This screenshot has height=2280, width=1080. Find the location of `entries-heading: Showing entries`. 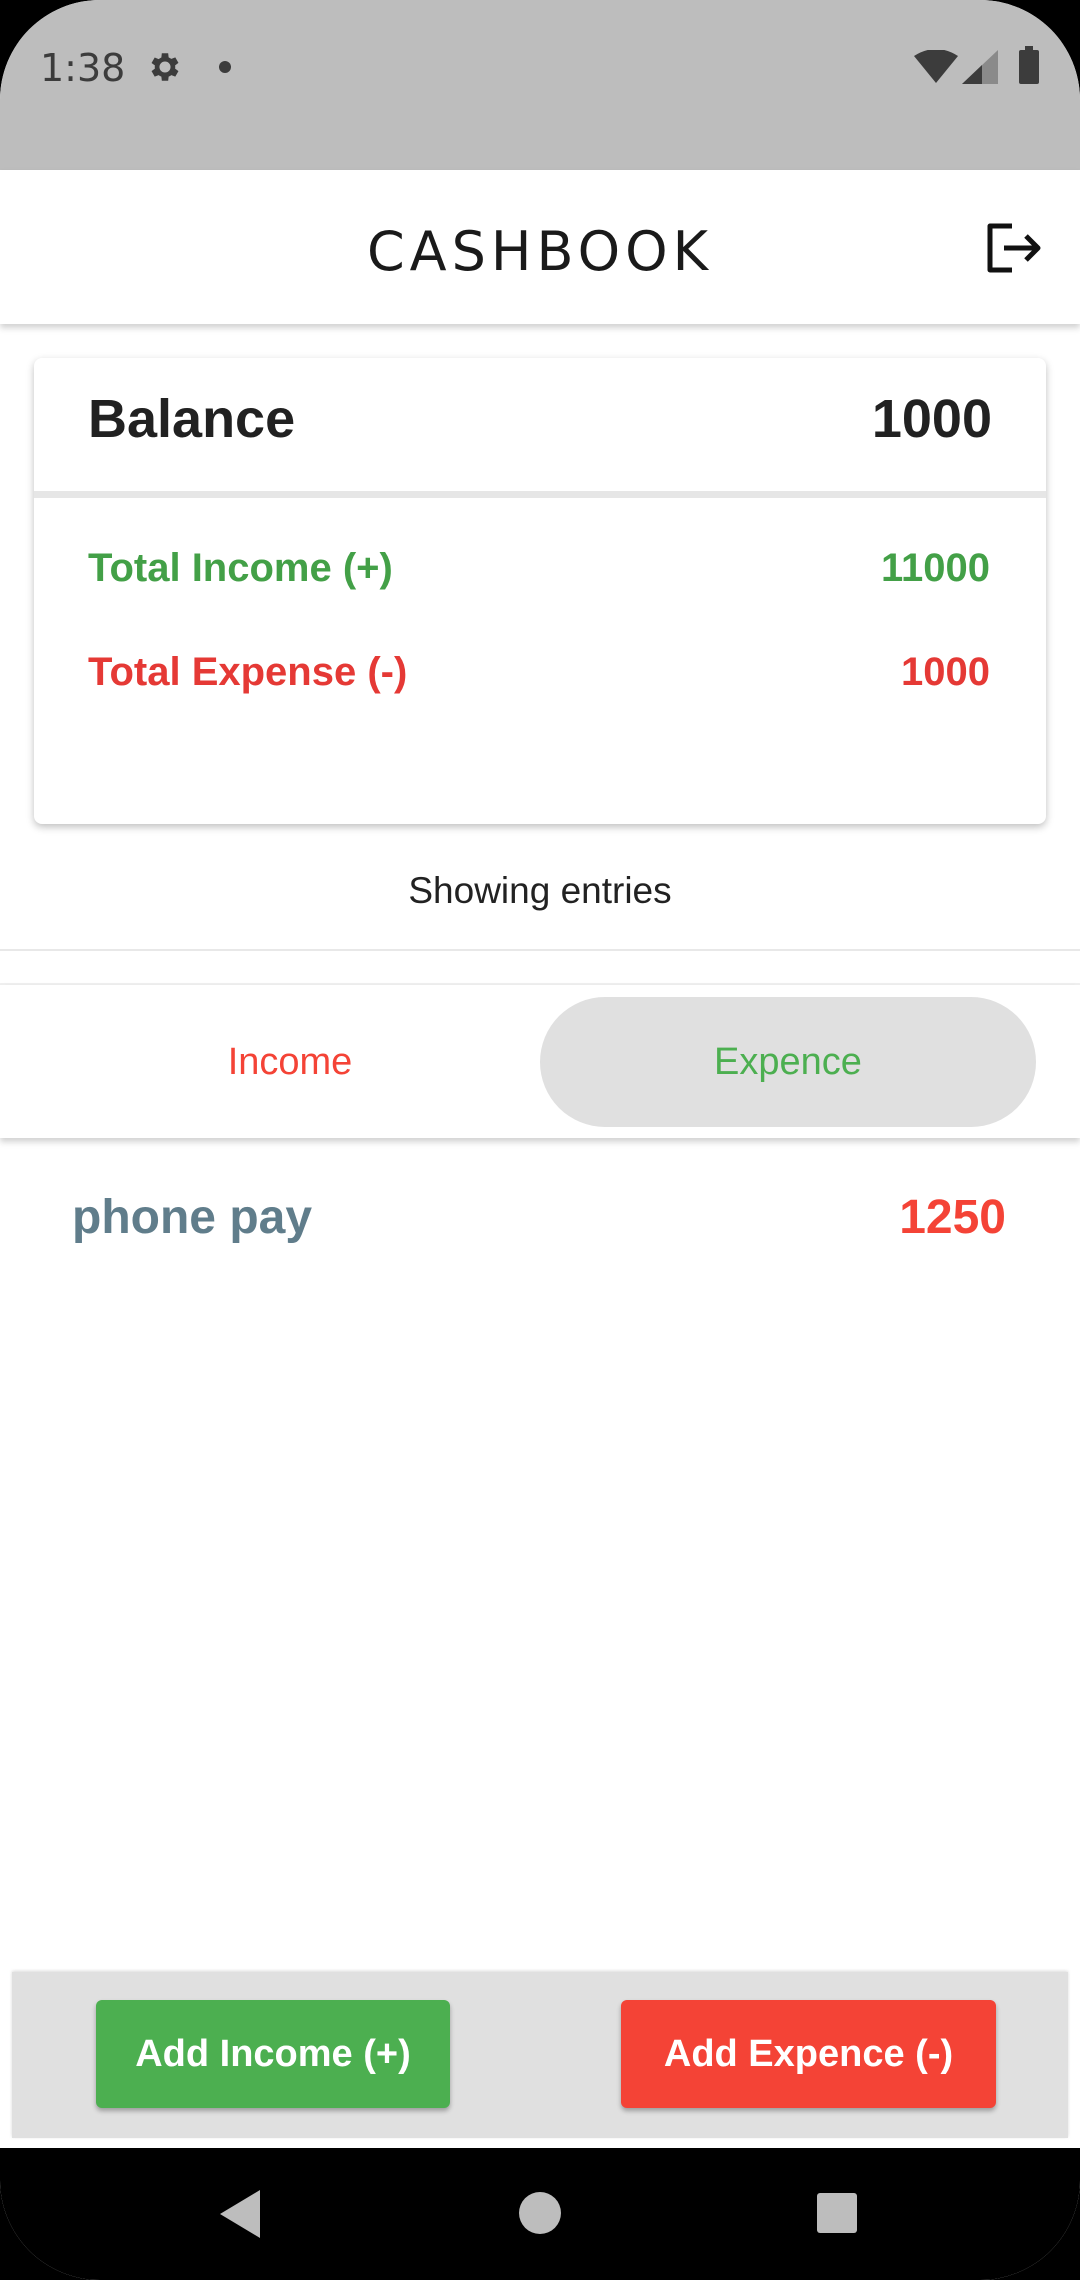

entries-heading: Showing entries is located at coordinates (540, 890).